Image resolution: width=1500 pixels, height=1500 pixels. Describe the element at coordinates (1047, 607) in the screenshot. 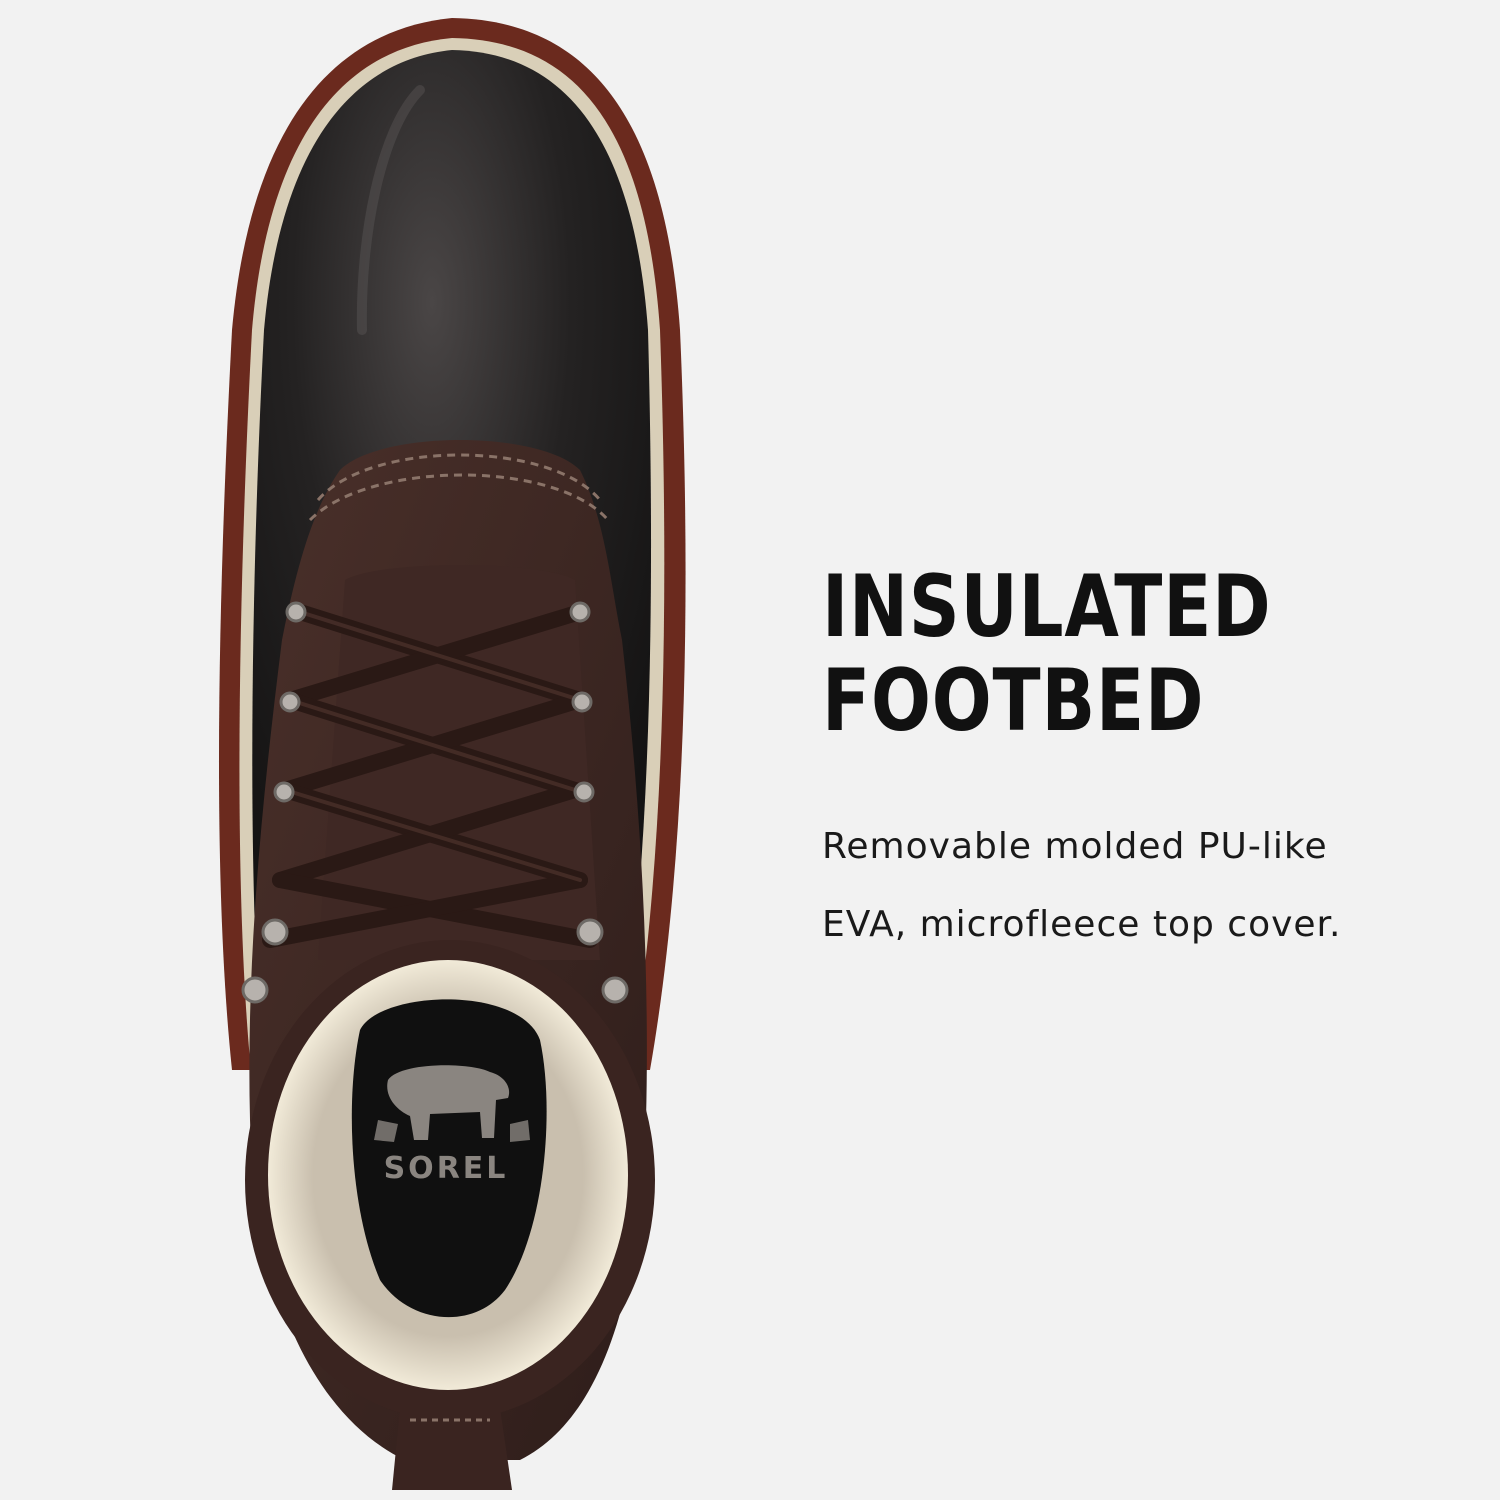

I see `headline-line-1: INSULATED` at that location.